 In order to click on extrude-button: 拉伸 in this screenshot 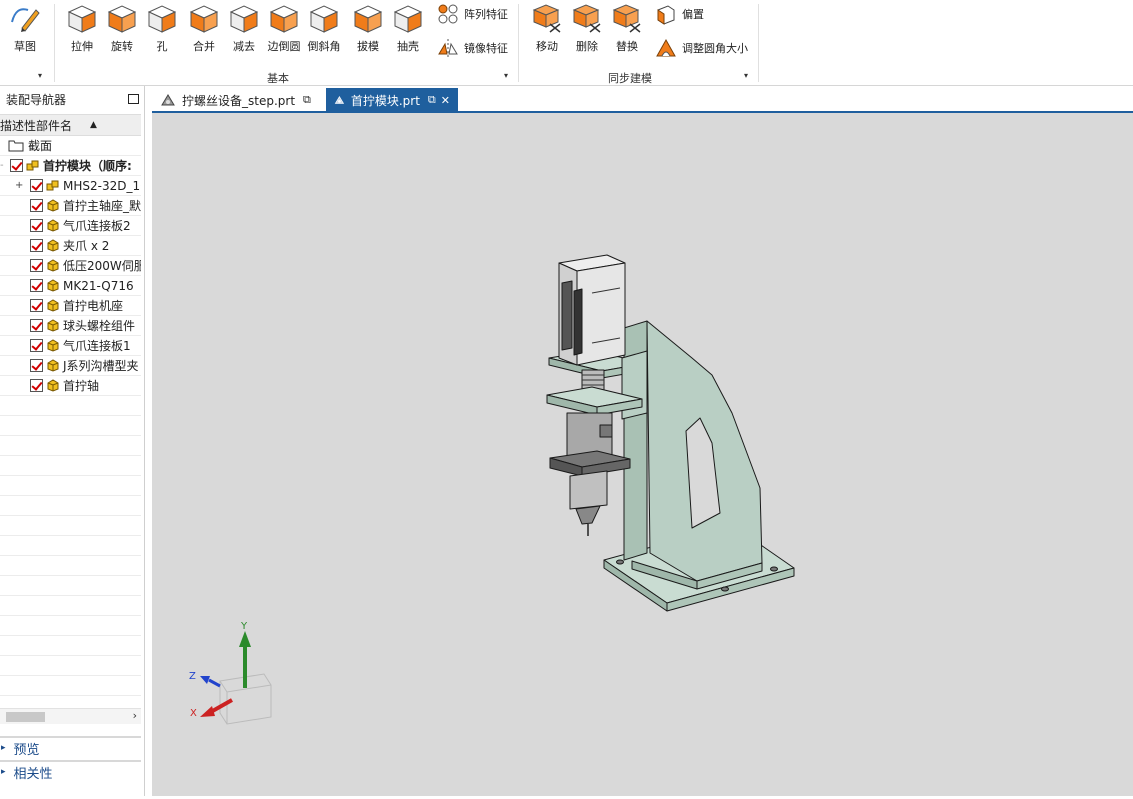, I will do `click(82, 28)`.